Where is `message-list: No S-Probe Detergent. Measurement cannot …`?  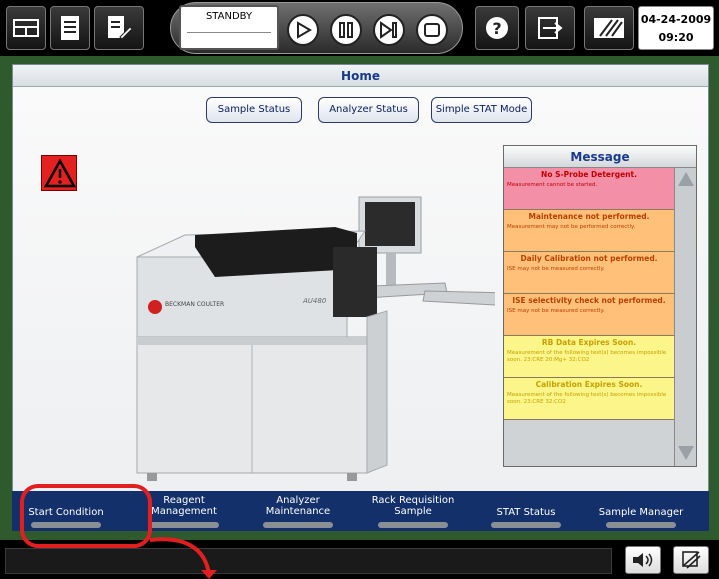 message-list: No S-Probe Detergent. Measurement cannot … is located at coordinates (589, 294).